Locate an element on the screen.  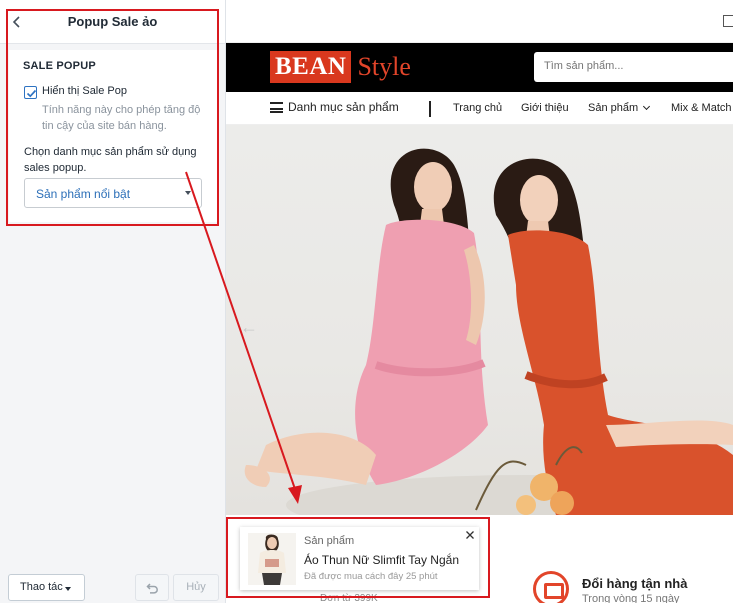
panel-footer: Thao tác Hủy is located at coordinates (112, 584).